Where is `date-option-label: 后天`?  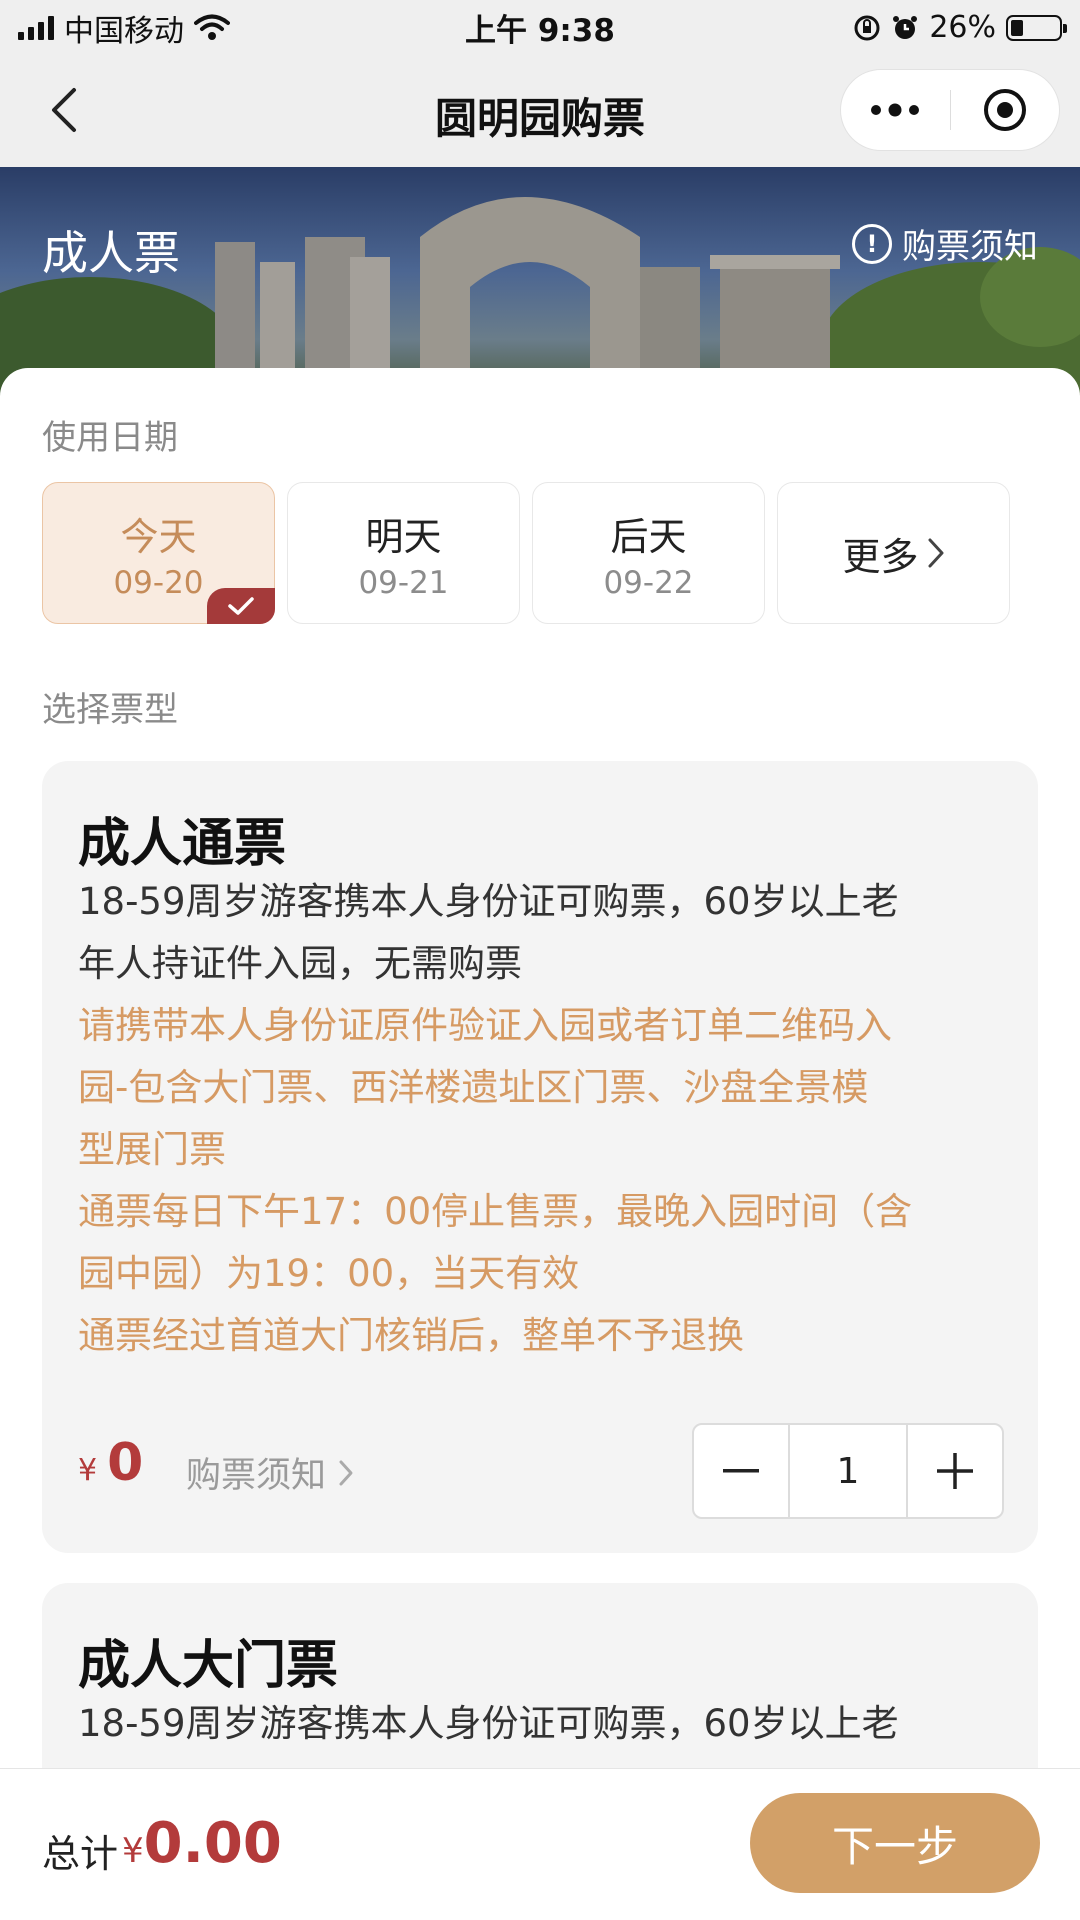
date-option-label: 后天 is located at coordinates (648, 536).